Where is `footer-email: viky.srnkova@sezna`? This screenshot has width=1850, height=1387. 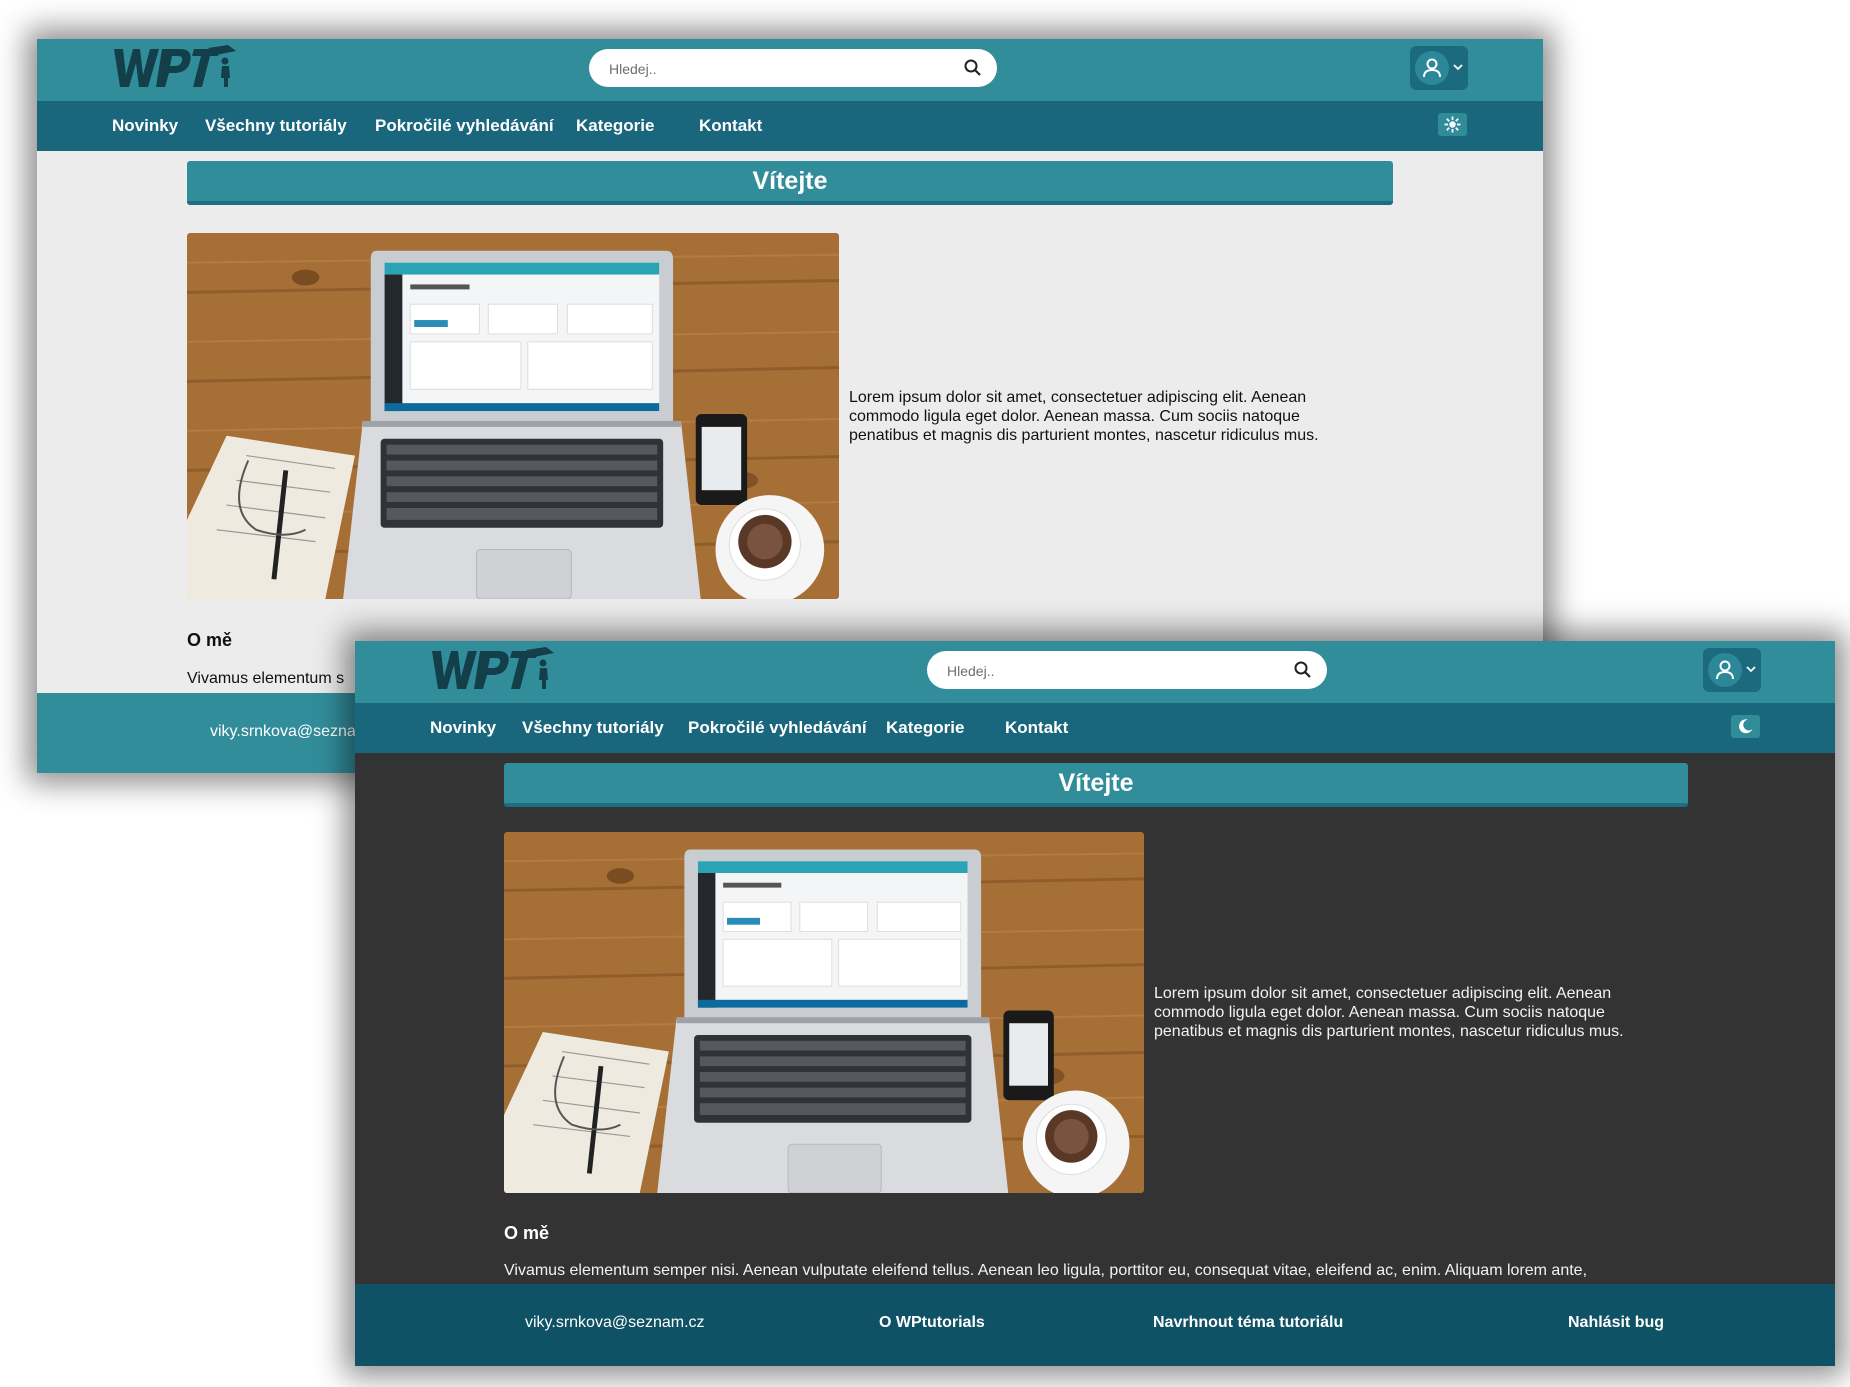 footer-email: viky.srnkova@sezna is located at coordinates (283, 732).